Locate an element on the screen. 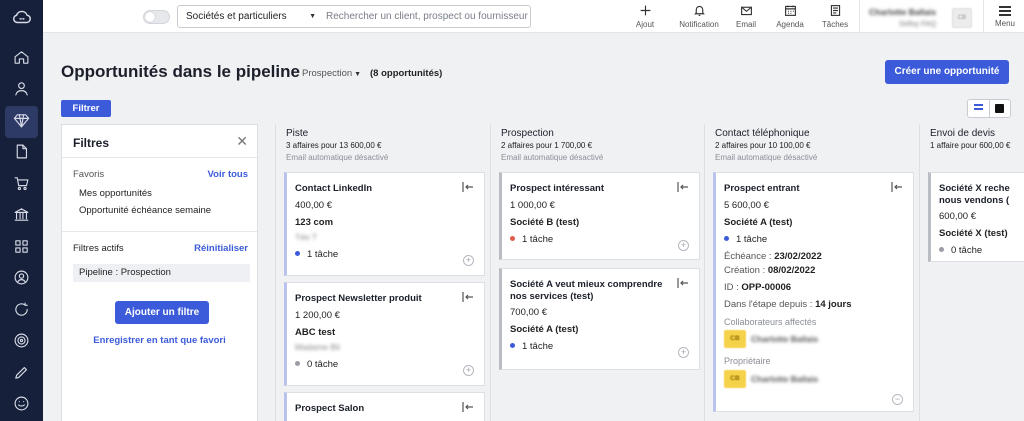 This screenshot has width=1024, height=421. list-view-icon is located at coordinates (978, 108).